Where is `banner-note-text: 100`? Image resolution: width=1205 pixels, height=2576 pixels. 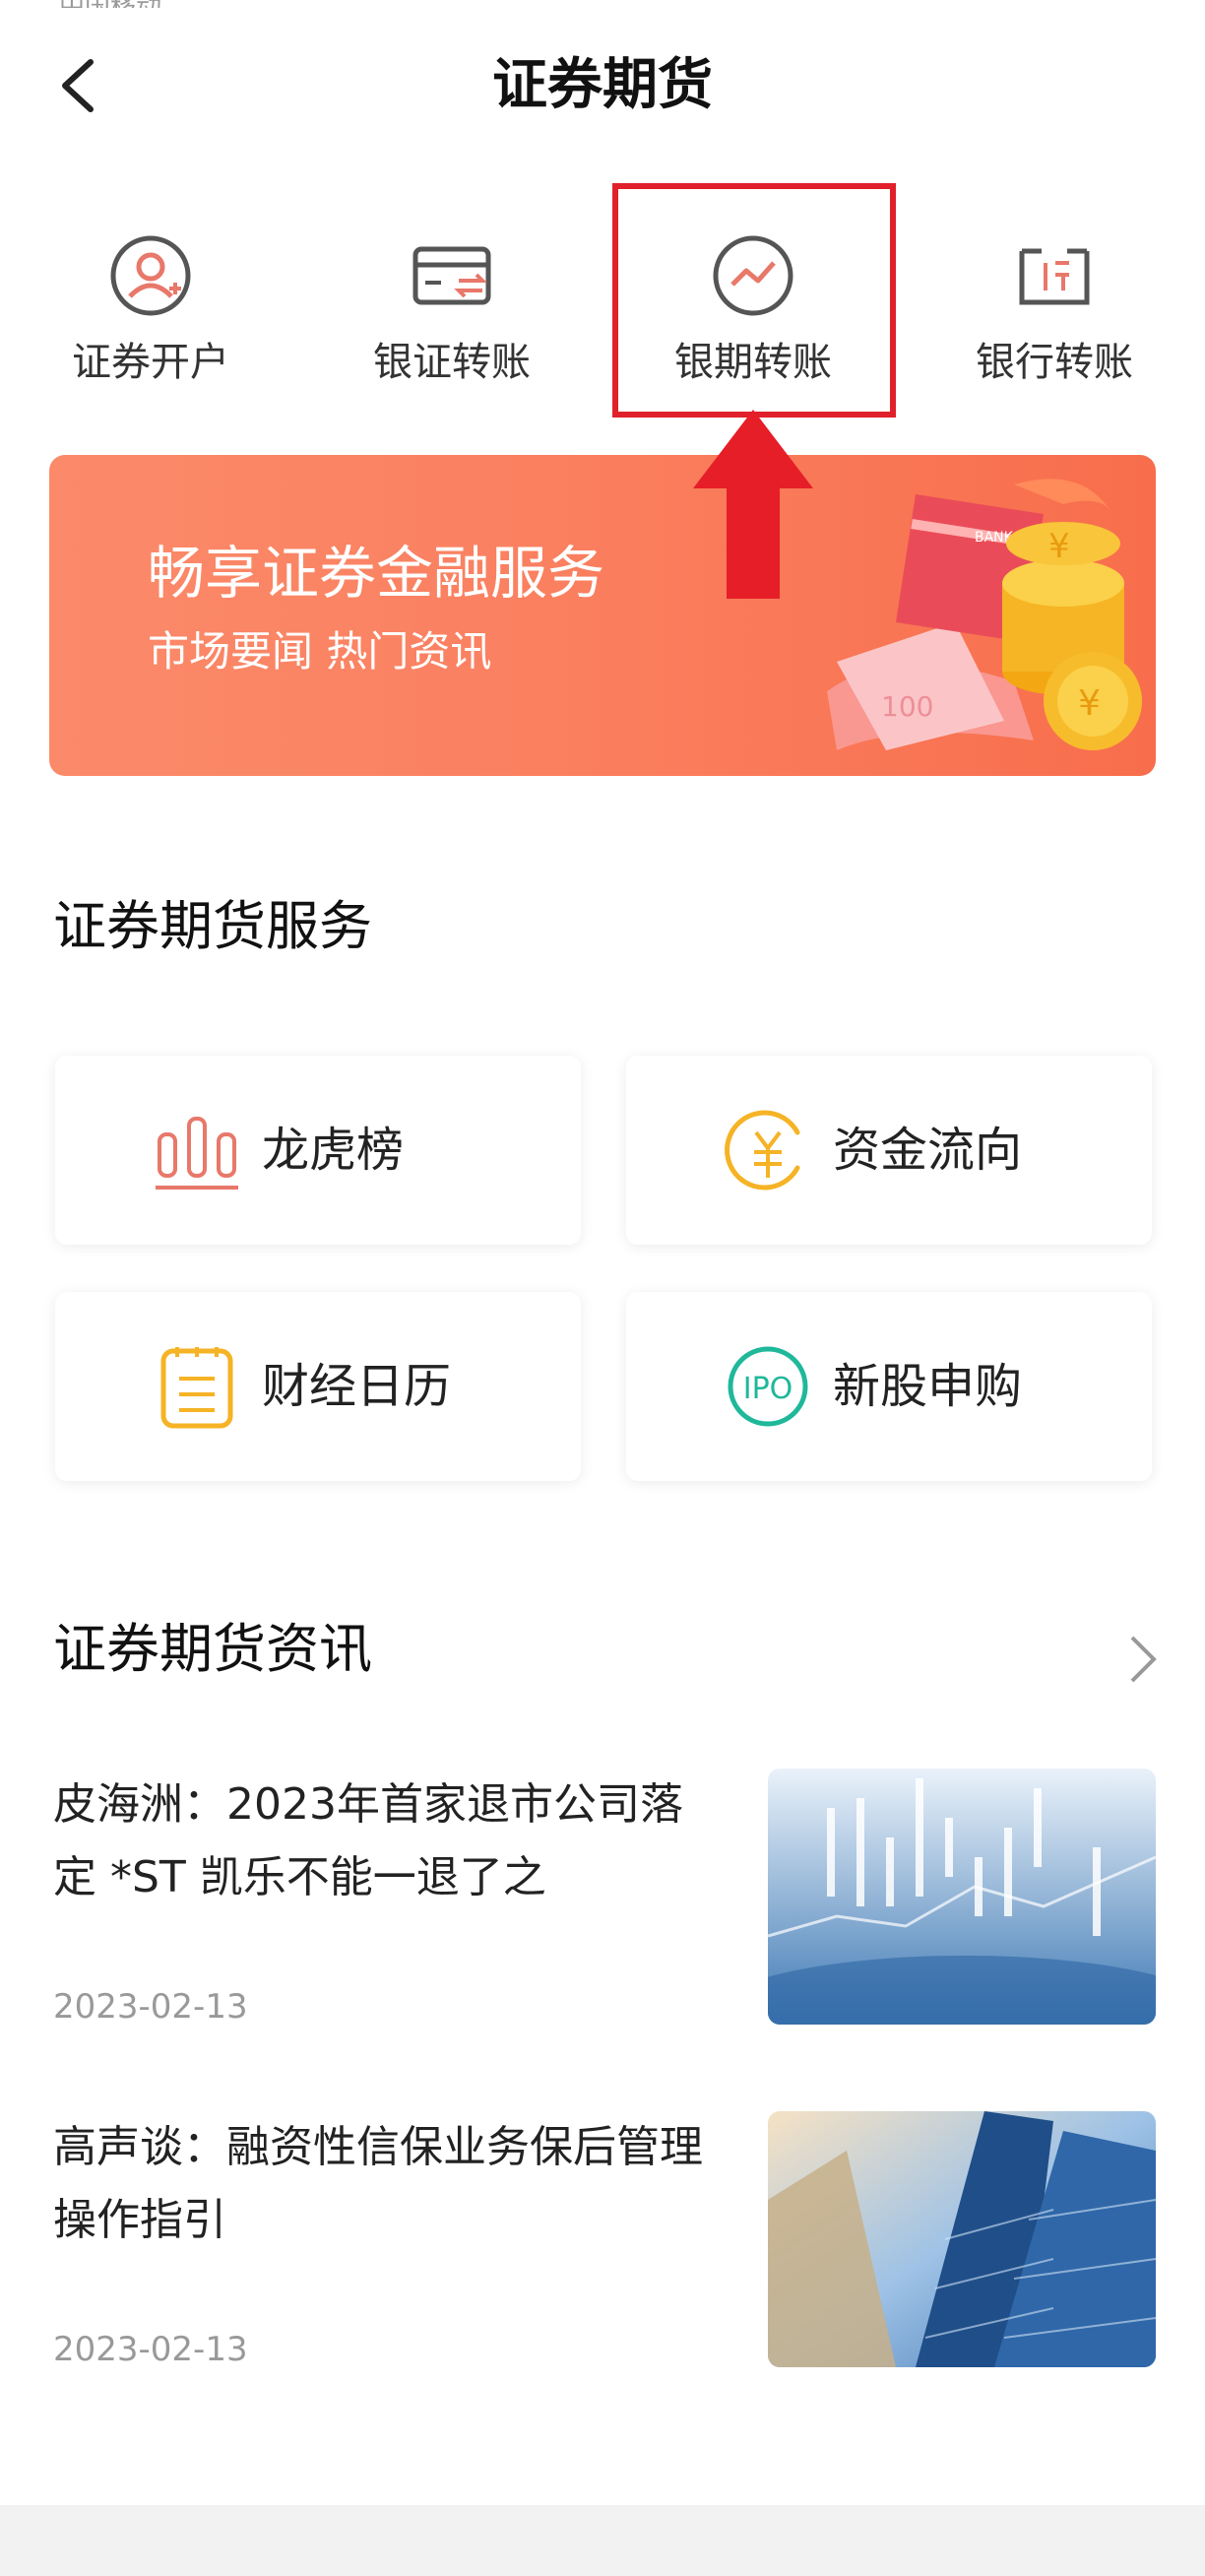 banner-note-text: 100 is located at coordinates (907, 706).